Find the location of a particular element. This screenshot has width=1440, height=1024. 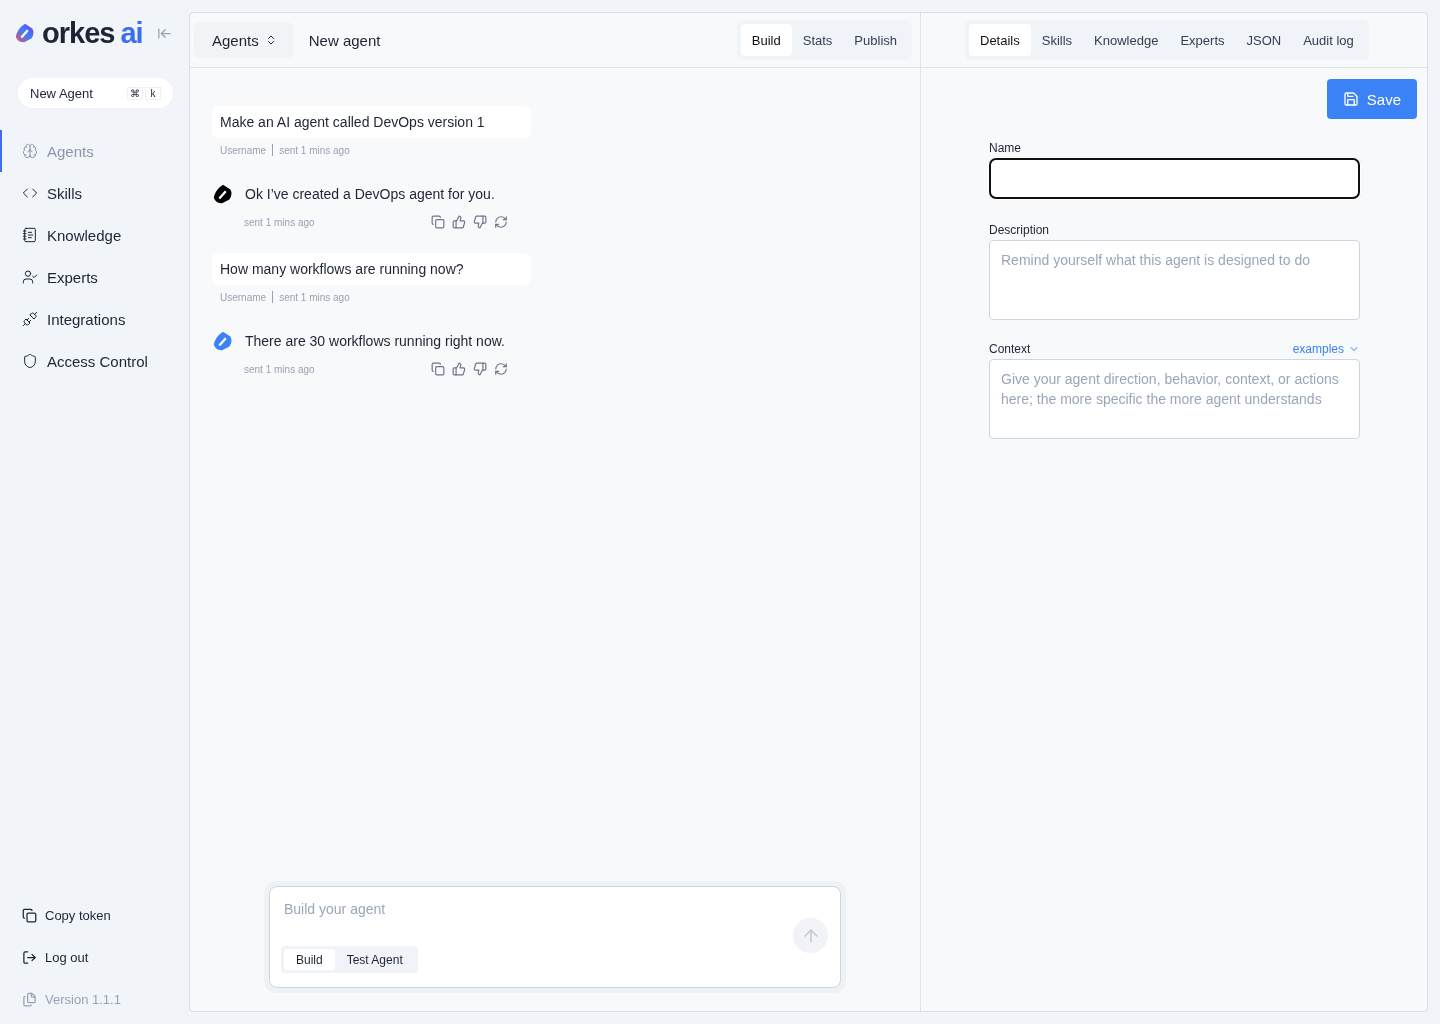

agent-logo-icon is located at coordinates (25, 33).